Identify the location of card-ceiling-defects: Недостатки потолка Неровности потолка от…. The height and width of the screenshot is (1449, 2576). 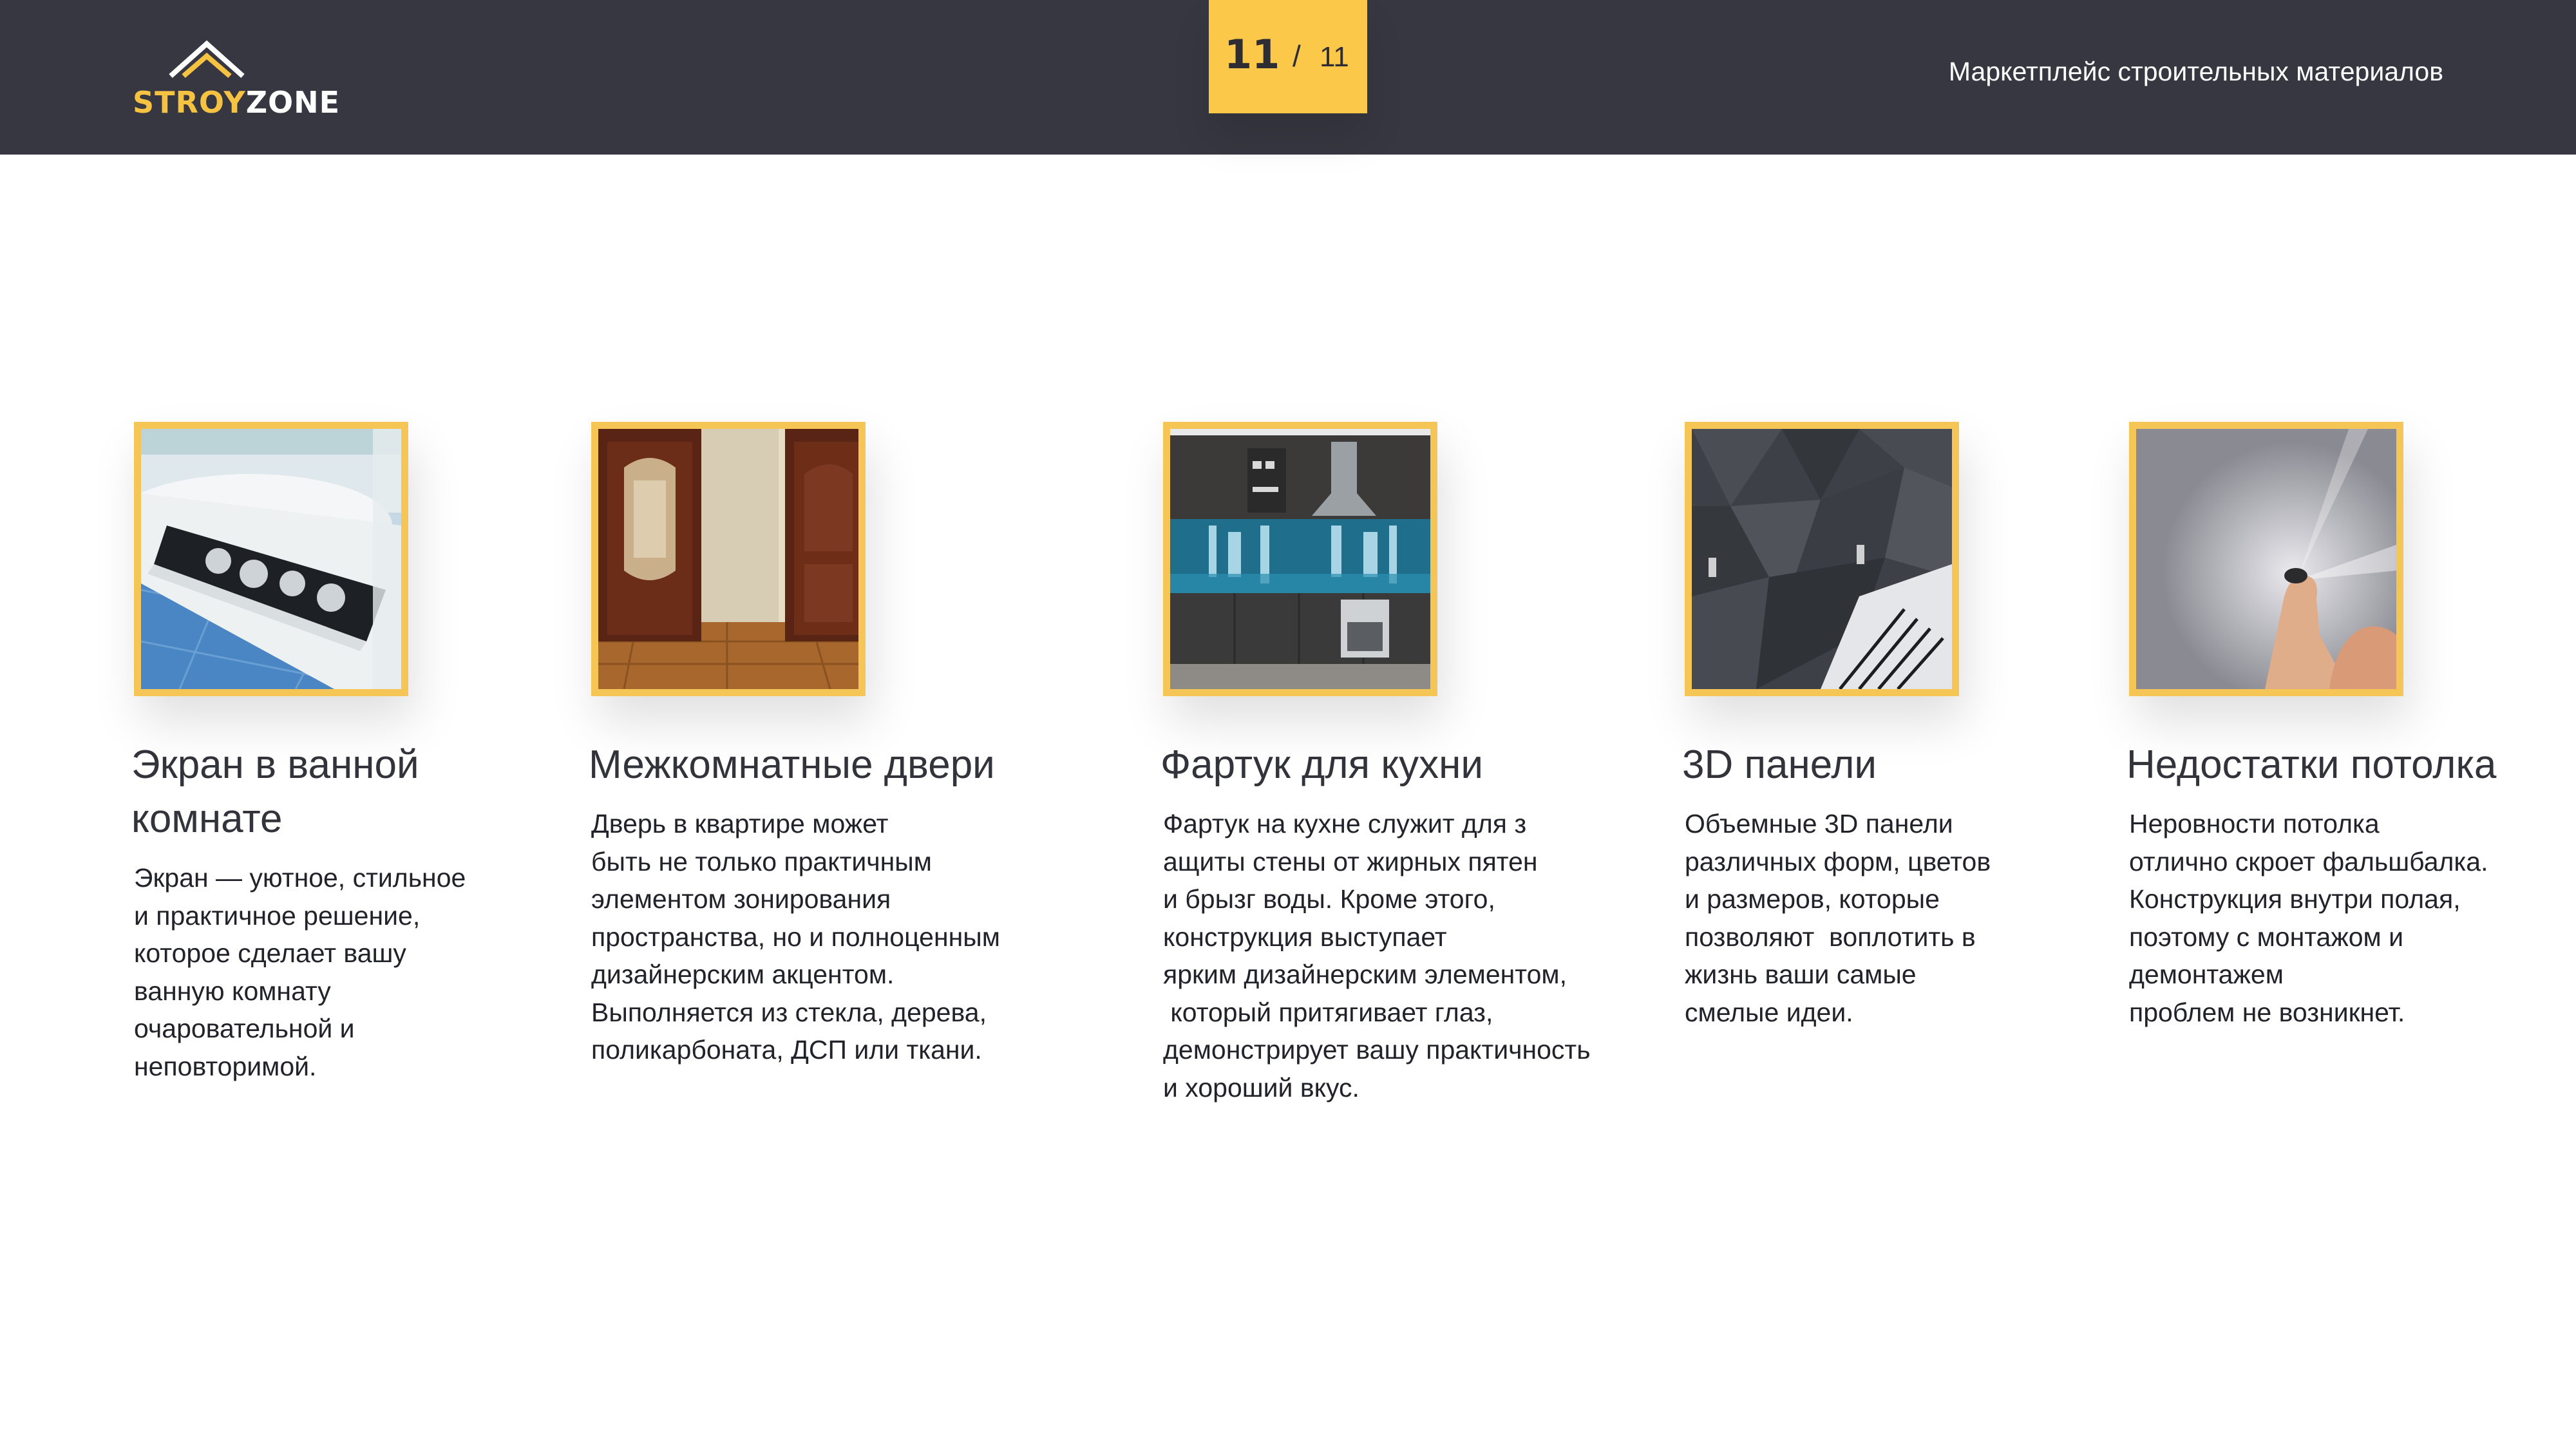
(2311, 726).